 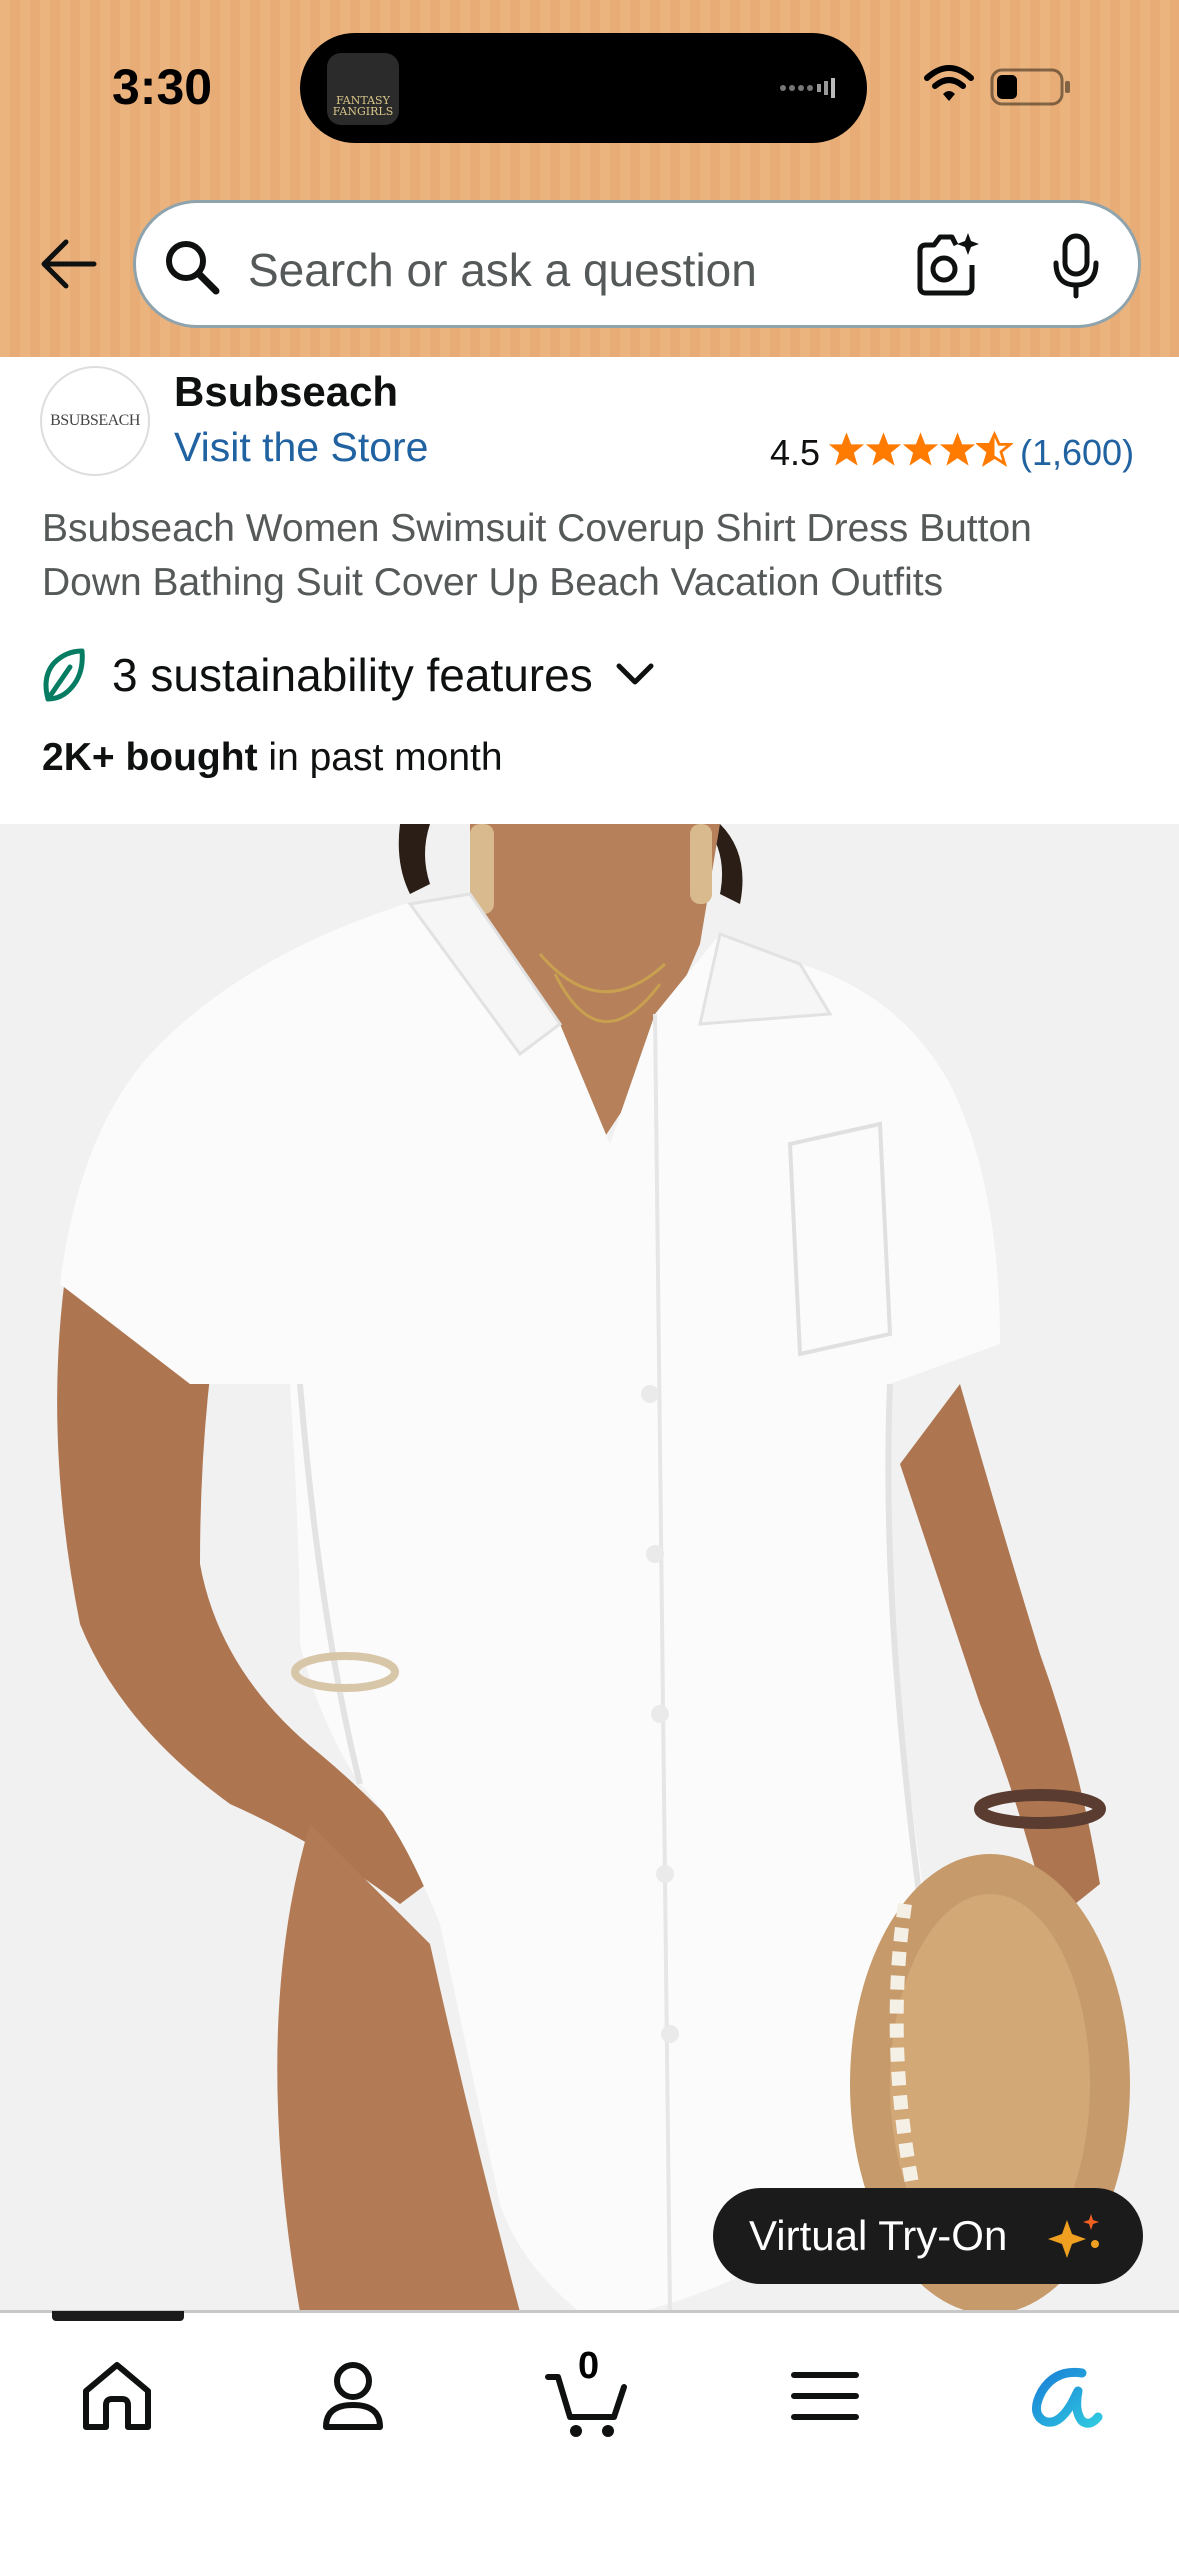 I want to click on menu-icon, so click(x=825, y=2396).